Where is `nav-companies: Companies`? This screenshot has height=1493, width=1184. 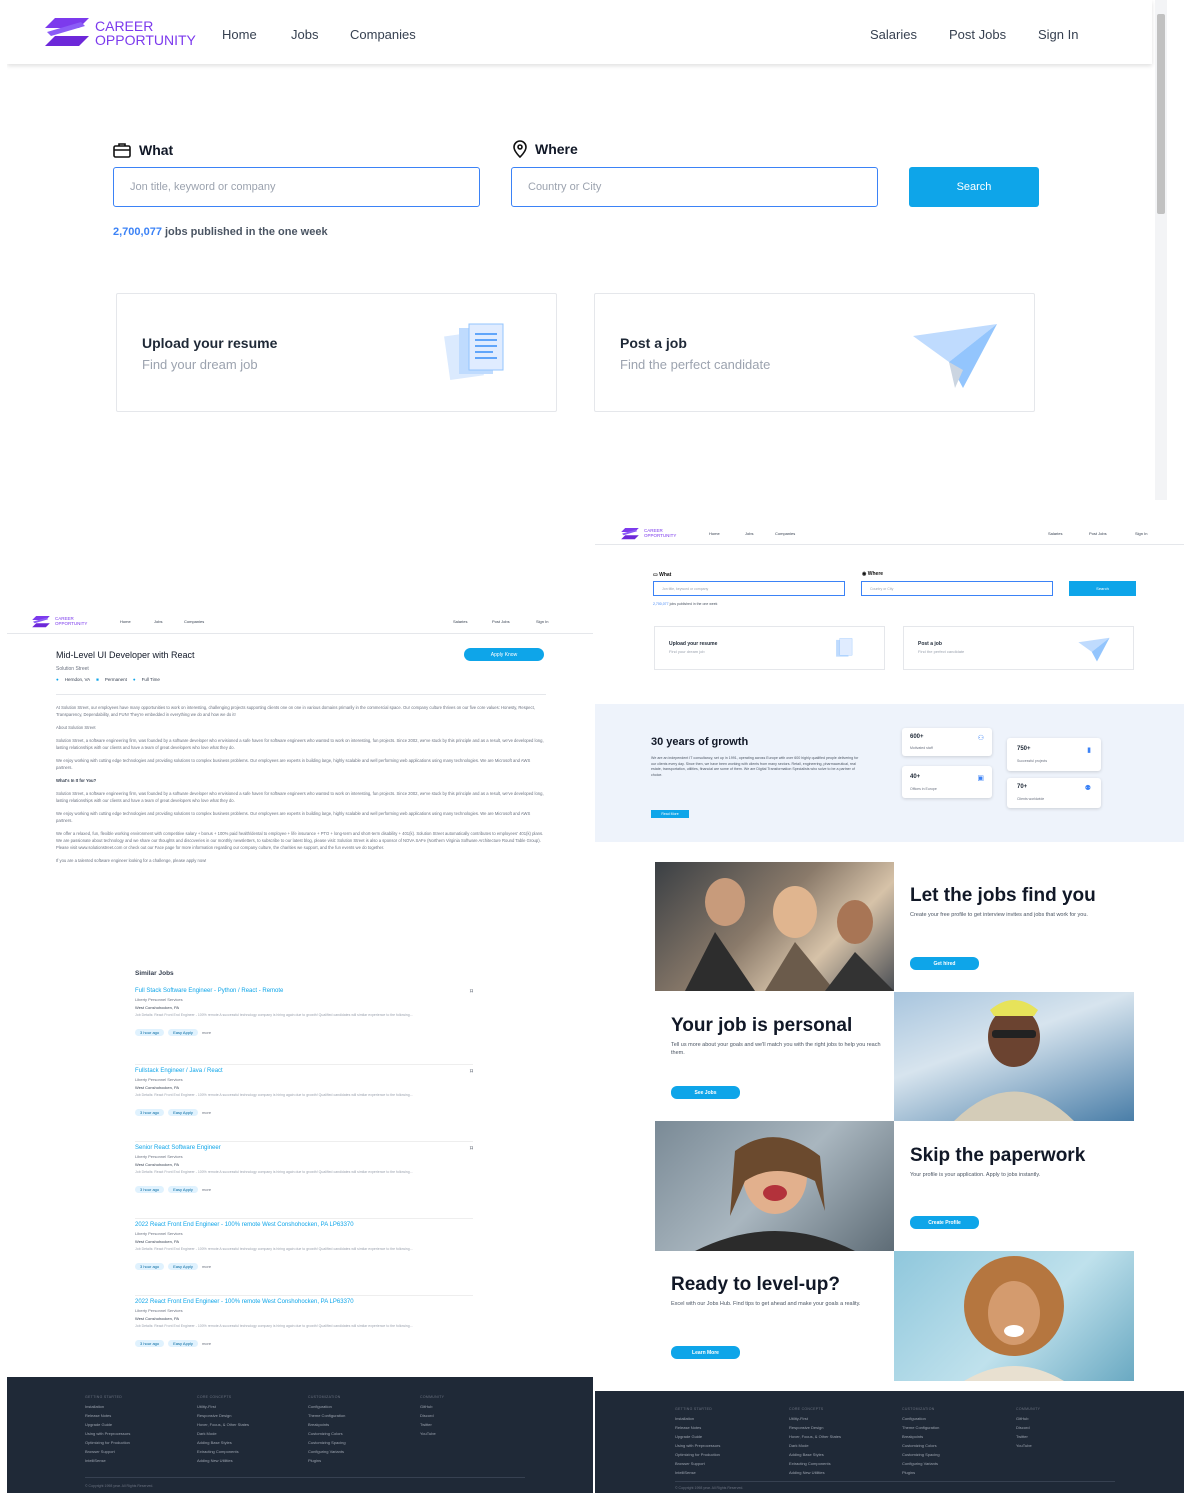 nav-companies: Companies is located at coordinates (194, 621).